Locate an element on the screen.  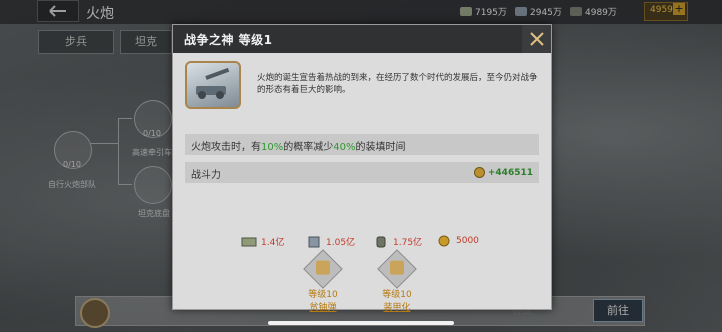
close-button is located at coordinates (536, 39).